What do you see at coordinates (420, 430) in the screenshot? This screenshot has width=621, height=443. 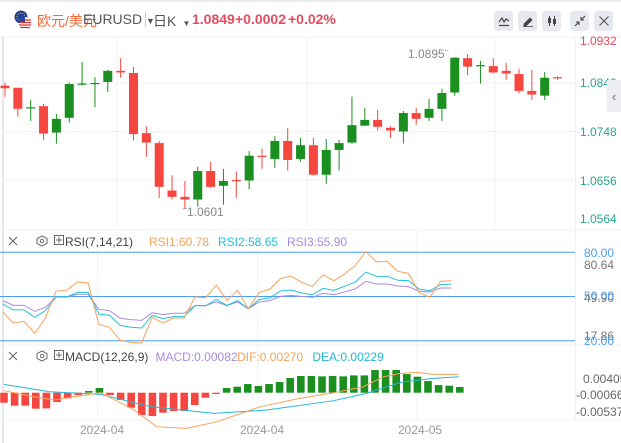 I see `date-axis-label: 2024-05` at bounding box center [420, 430].